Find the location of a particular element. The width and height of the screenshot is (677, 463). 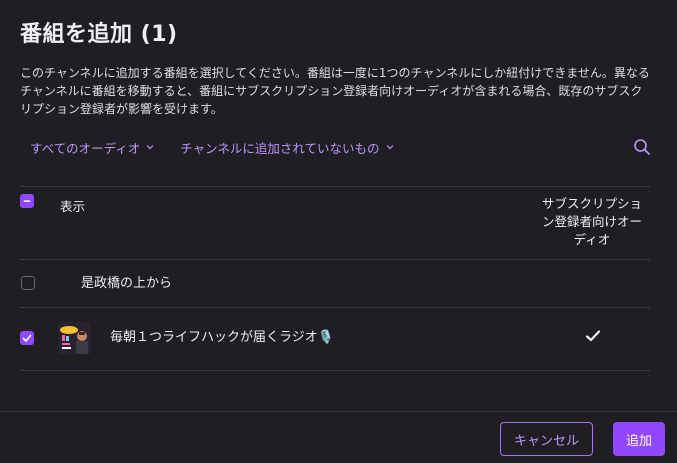

select-all-checkbox is located at coordinates (27, 201).